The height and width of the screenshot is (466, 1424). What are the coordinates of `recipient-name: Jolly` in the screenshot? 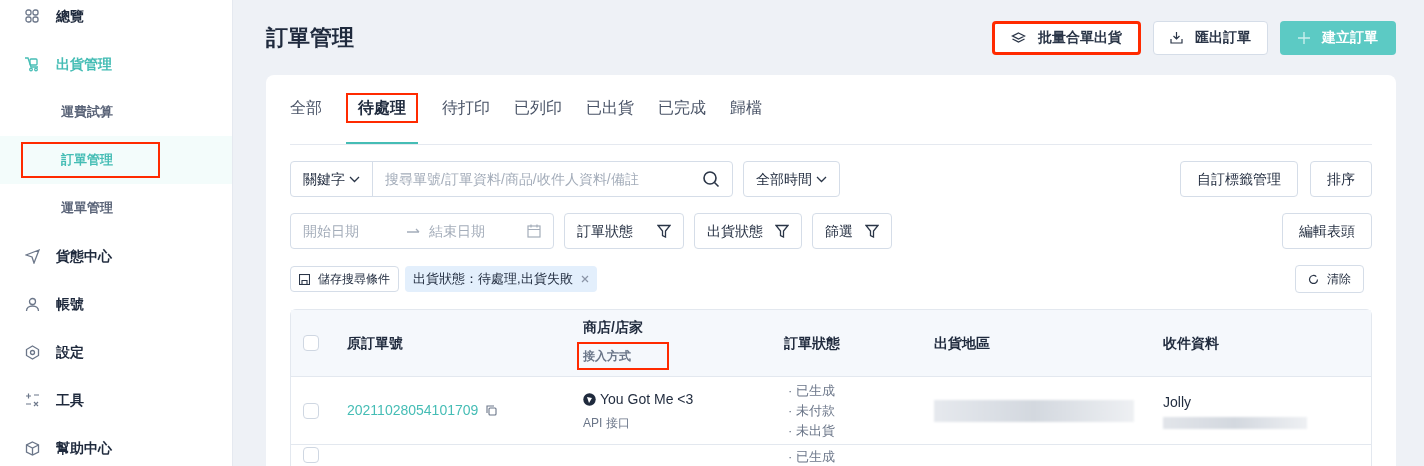 It's located at (1177, 402).